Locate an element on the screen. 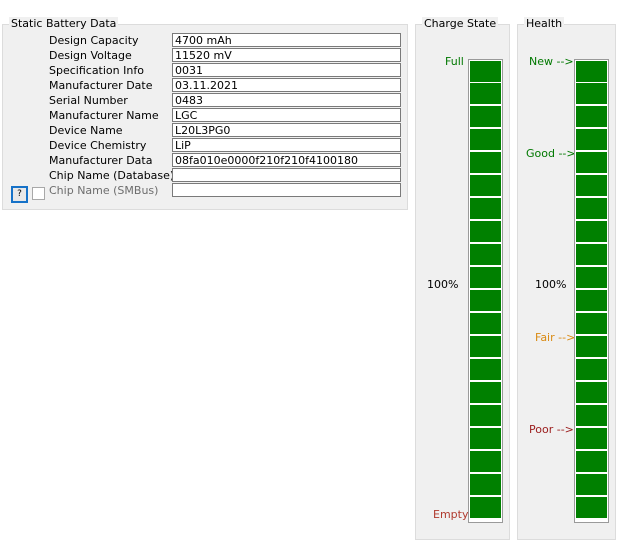 Image resolution: width=619 pixels, height=540 pixels. device-name-row: Device Name L20L3PG0 is located at coordinates (205, 130).